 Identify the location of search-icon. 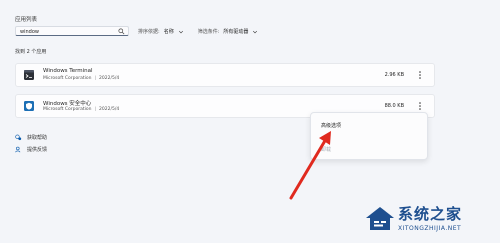
(121, 31).